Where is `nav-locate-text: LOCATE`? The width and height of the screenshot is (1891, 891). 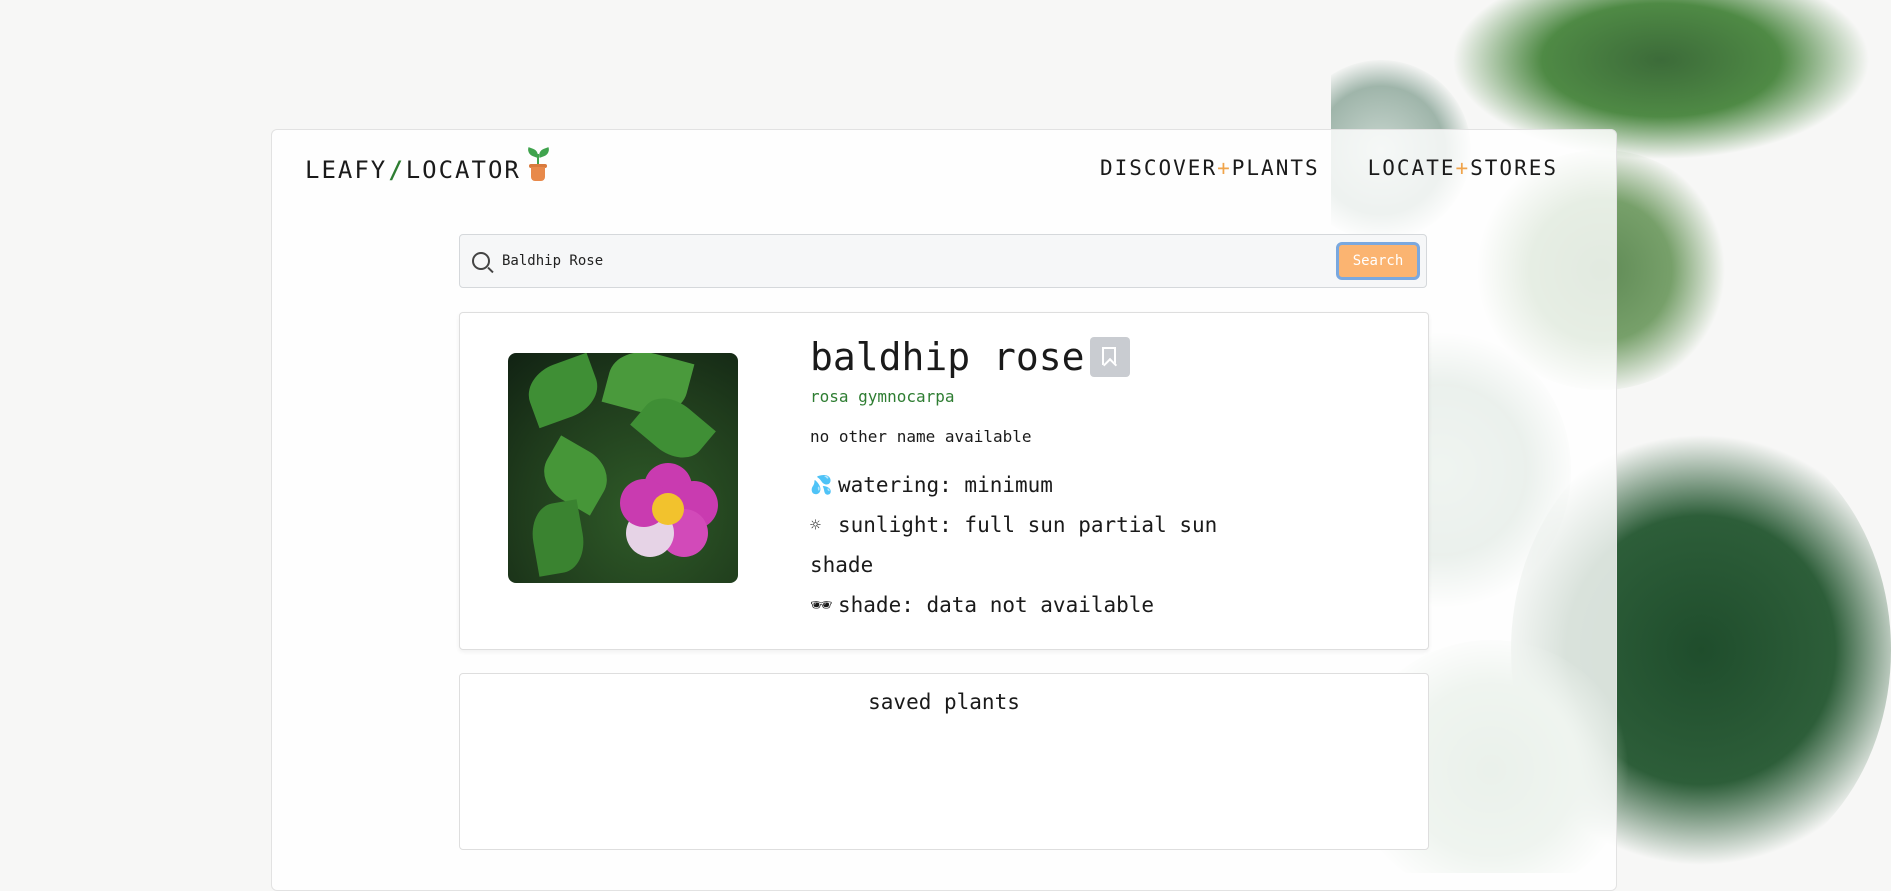
nav-locate-text: LOCATE is located at coordinates (1411, 168).